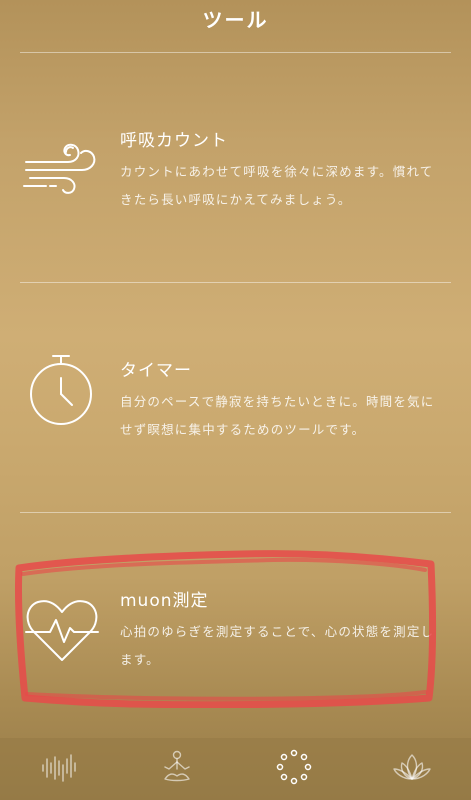  I want to click on meditation-icon, so click(177, 769).